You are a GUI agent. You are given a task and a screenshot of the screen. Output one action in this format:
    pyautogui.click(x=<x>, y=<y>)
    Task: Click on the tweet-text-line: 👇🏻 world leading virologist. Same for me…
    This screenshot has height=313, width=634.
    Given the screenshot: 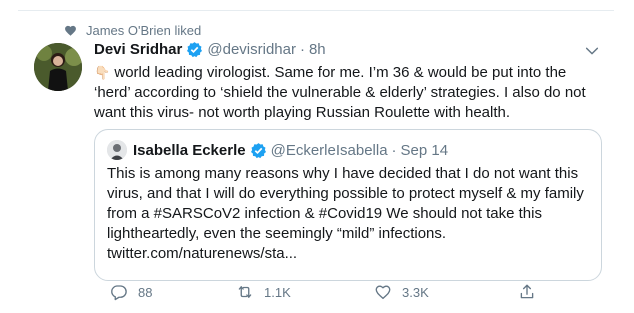 What is the action you would take?
    pyautogui.click(x=330, y=72)
    